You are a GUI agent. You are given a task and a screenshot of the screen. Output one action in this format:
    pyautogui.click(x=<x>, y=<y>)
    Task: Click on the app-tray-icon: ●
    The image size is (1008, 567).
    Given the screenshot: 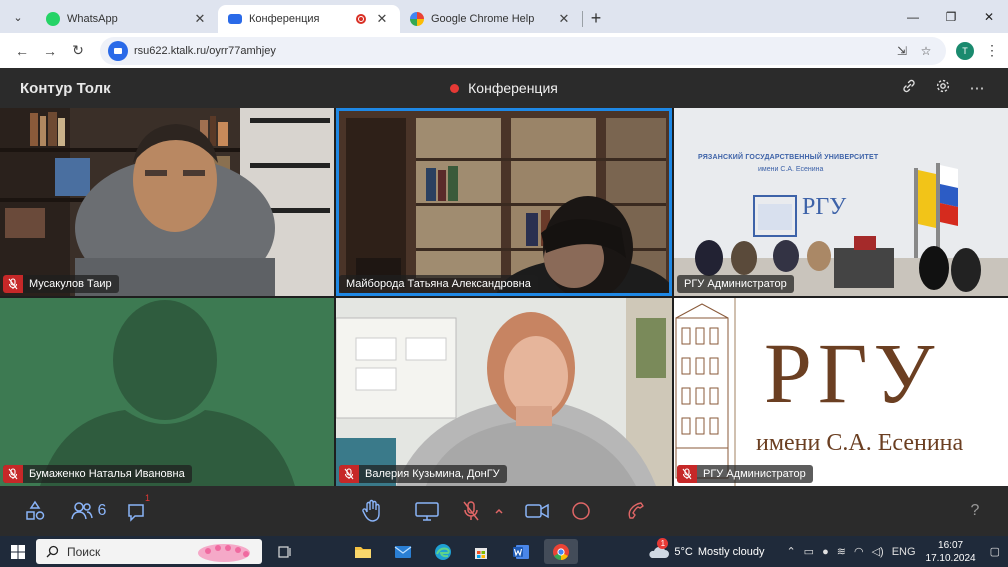 What is the action you would take?
    pyautogui.click(x=825, y=552)
    